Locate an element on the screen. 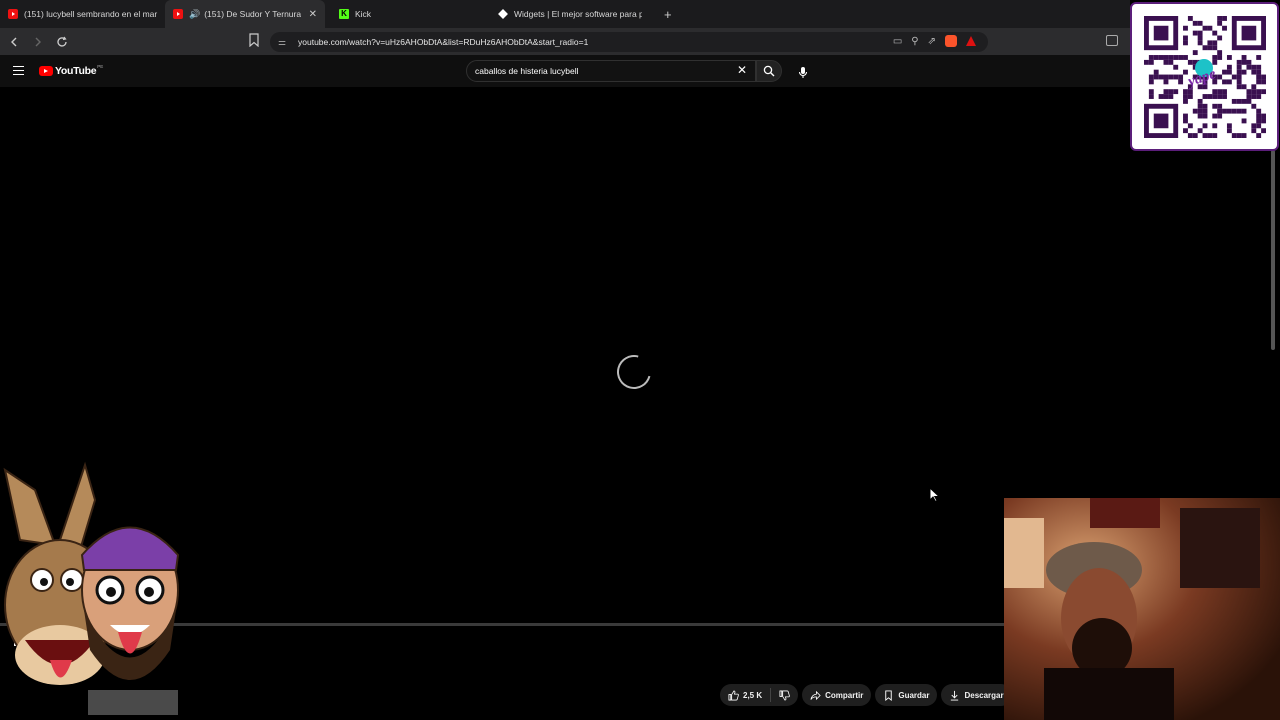 The image size is (1280, 720). video-actions: 2,5 K Compartir Guardar Descargar ⋯ is located at coordinates (873, 695).